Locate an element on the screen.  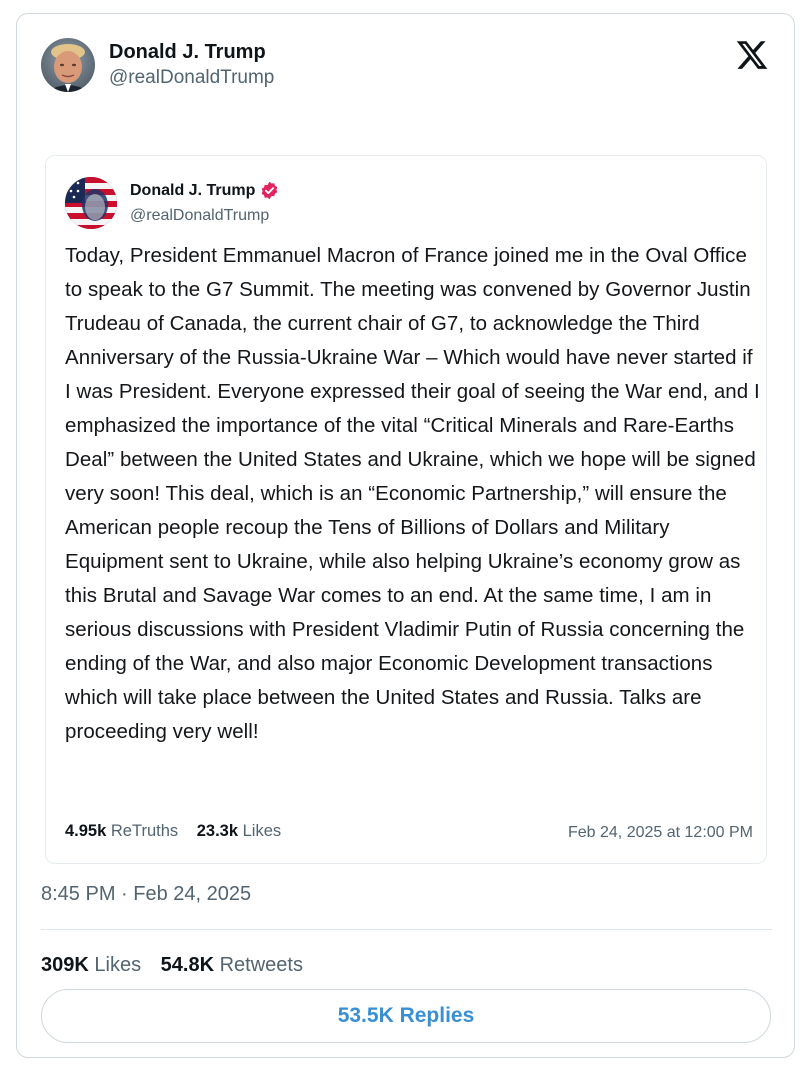
retruths-count: 4.95k is located at coordinates (86, 831).